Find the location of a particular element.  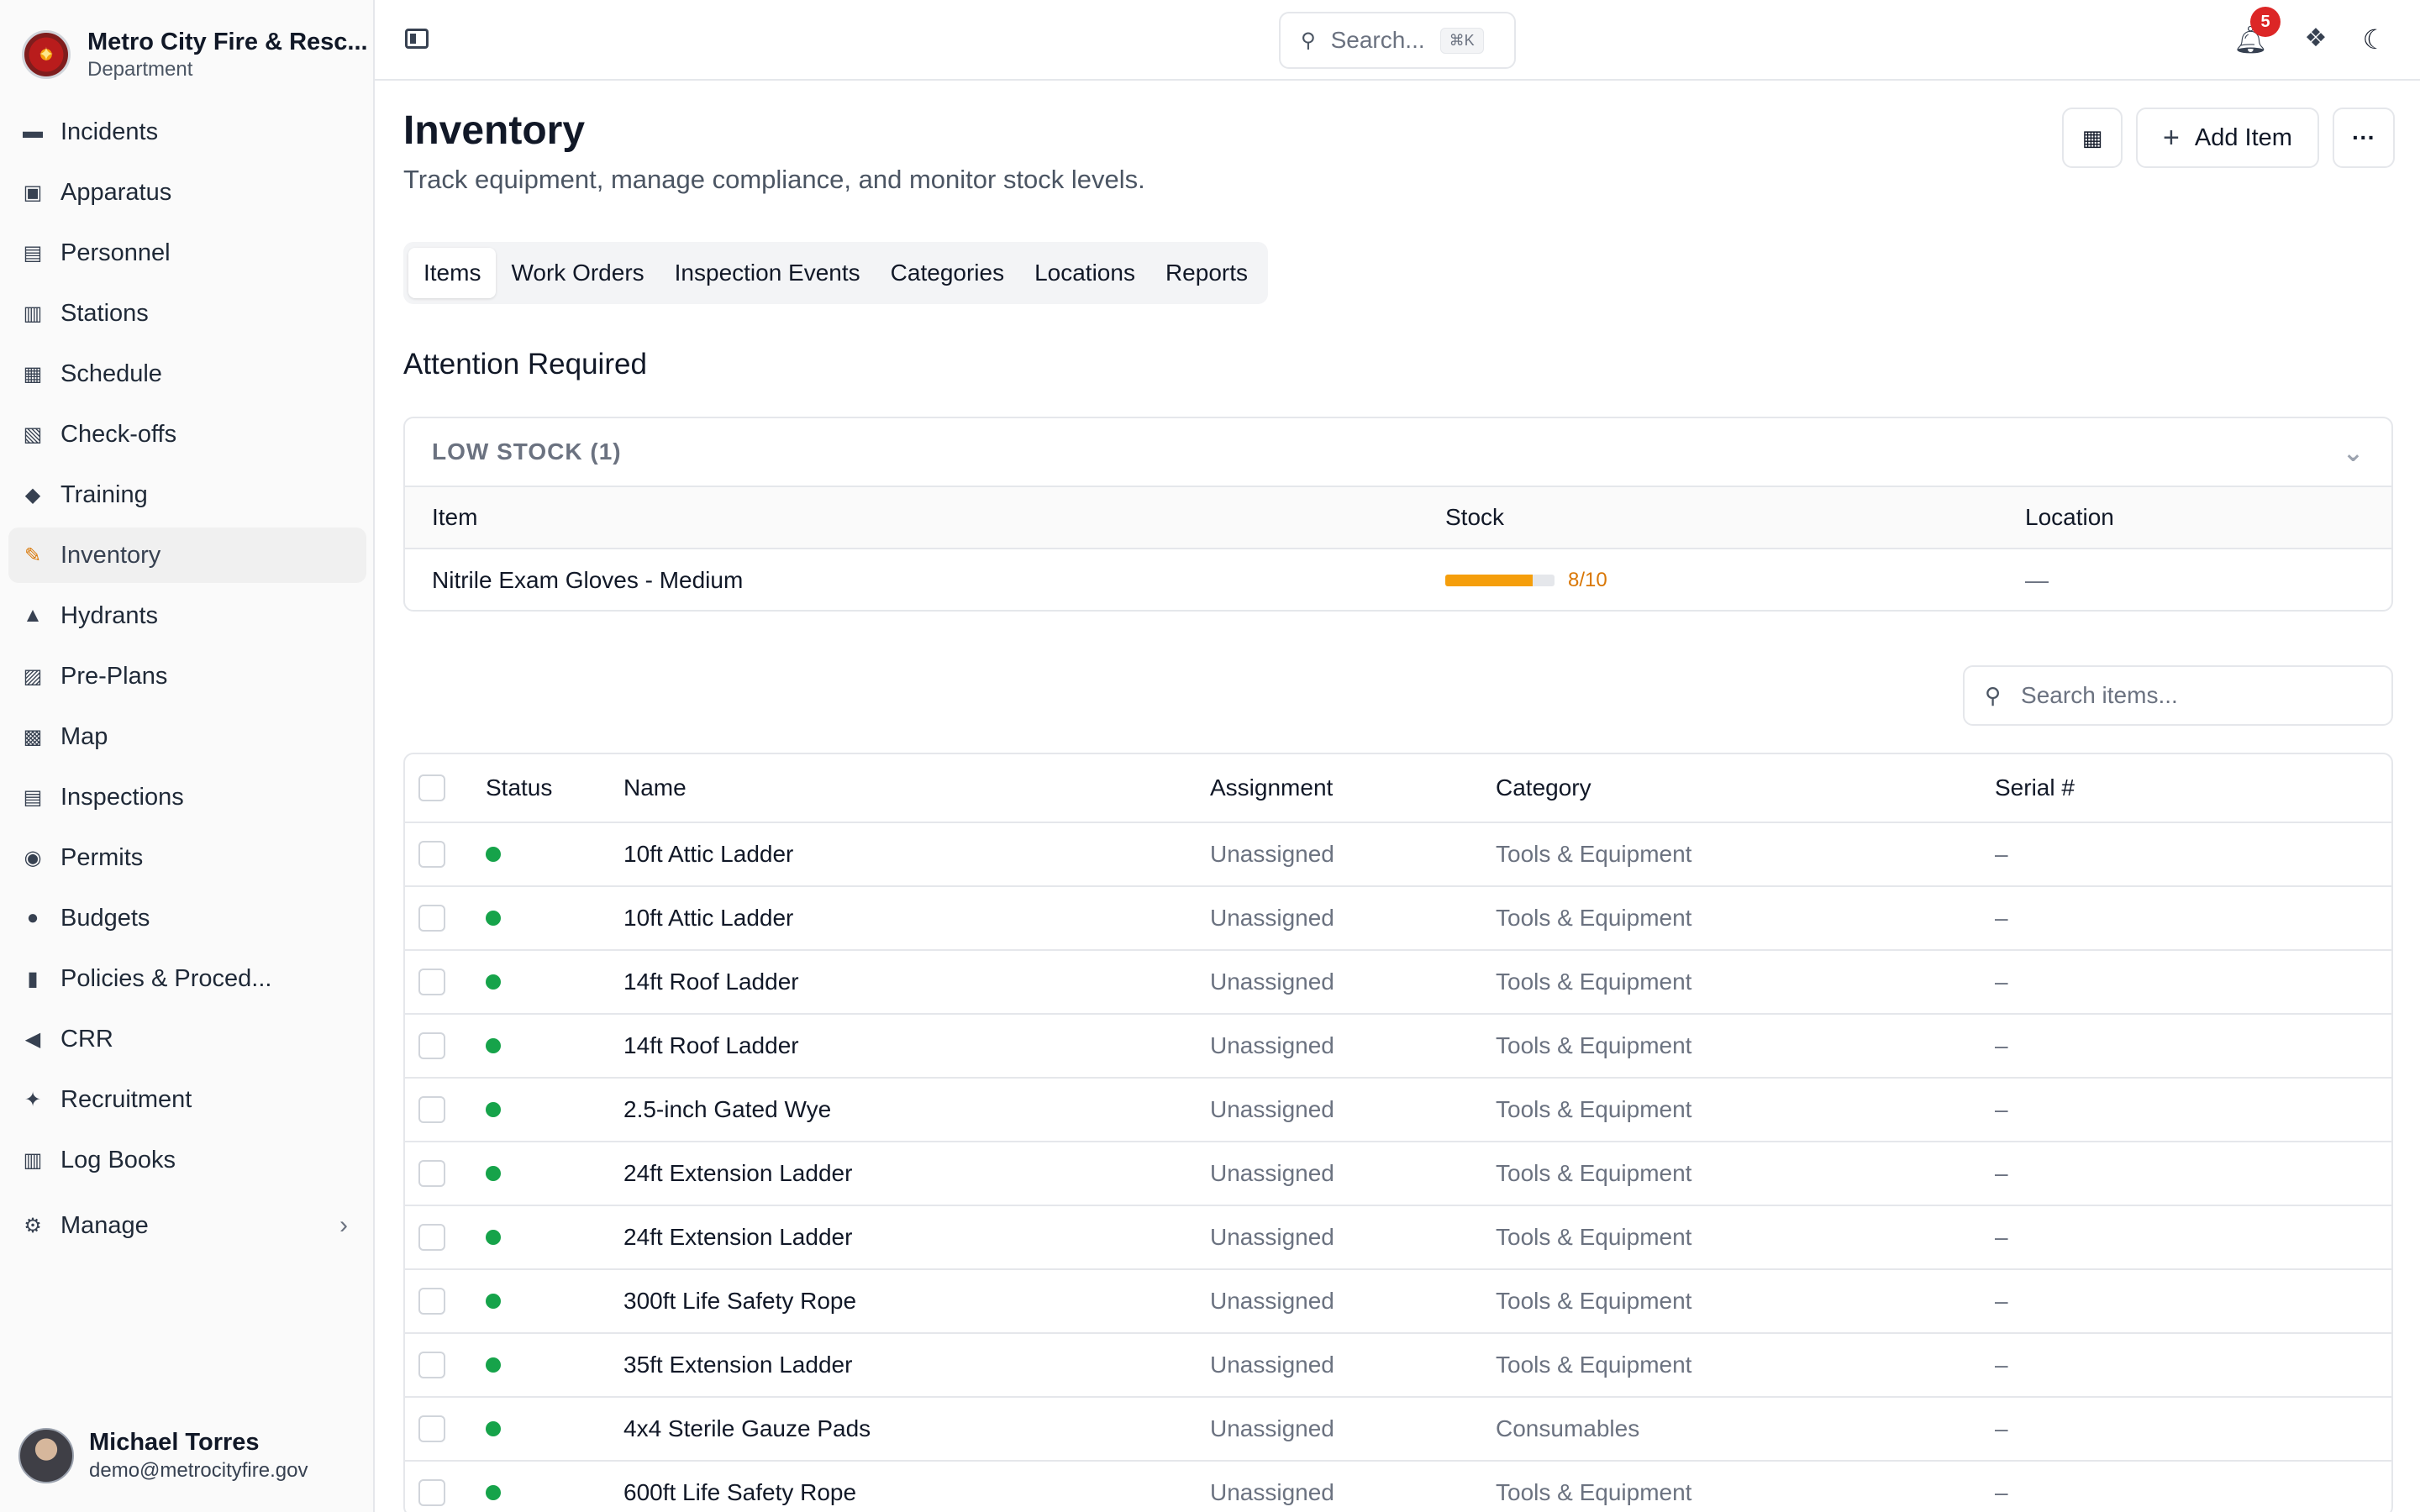

sidebar-item-permits: ◉ Permits is located at coordinates (187, 857).